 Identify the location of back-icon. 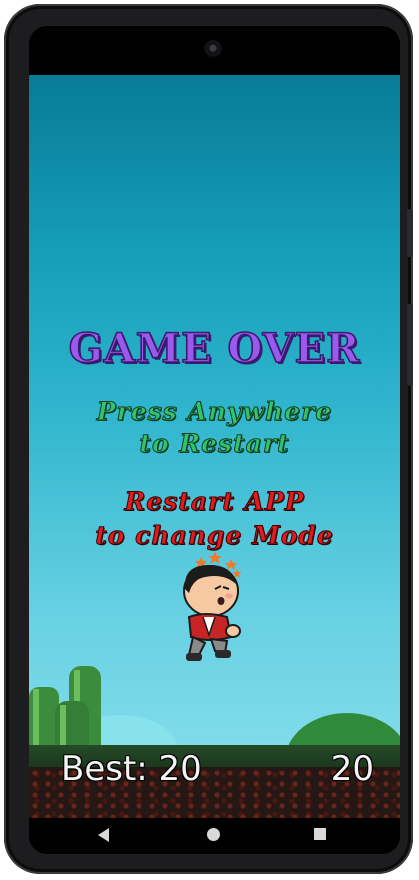
(103, 835).